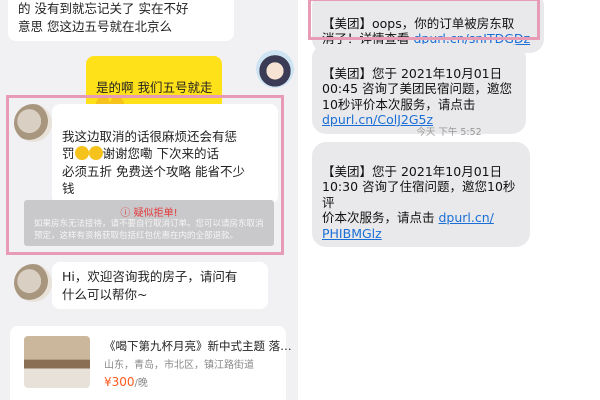 The image size is (600, 400). Describe the element at coordinates (179, 365) in the screenshot. I see `listing-location: 山东，青岛，市北区，镇江路街道` at that location.